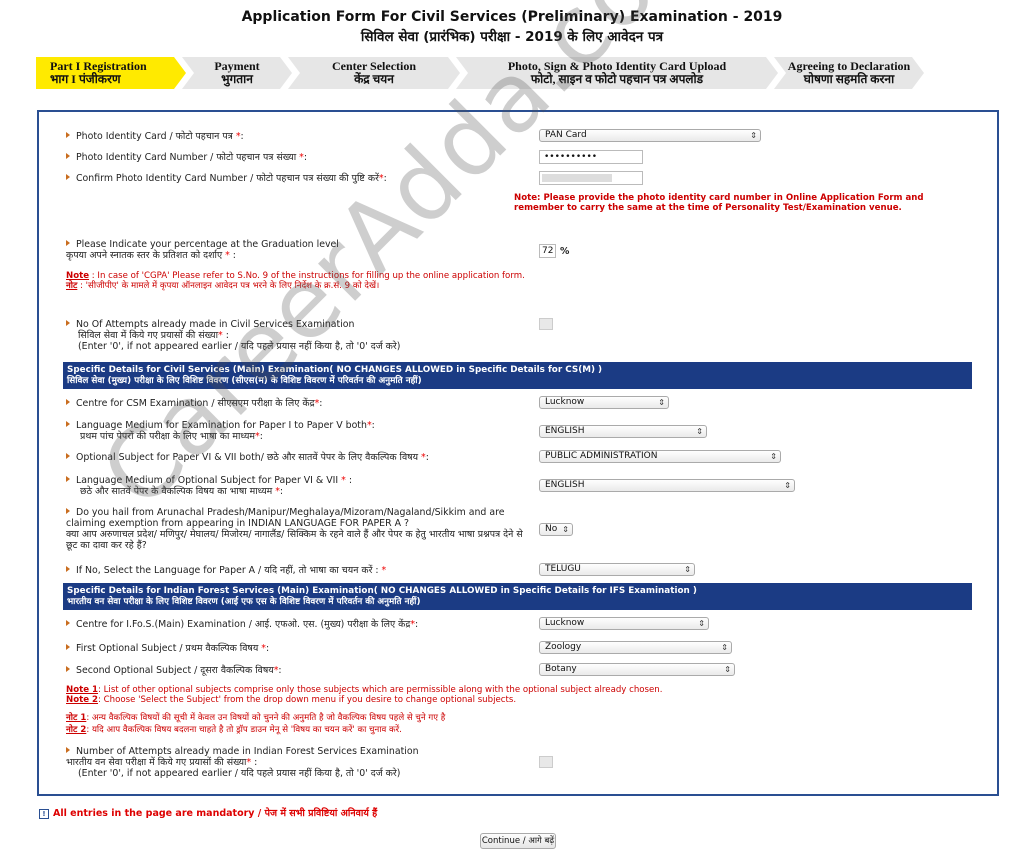 This screenshot has width=1024, height=854. What do you see at coordinates (546, 762) in the screenshot?
I see `ifs-attempts-input` at bounding box center [546, 762].